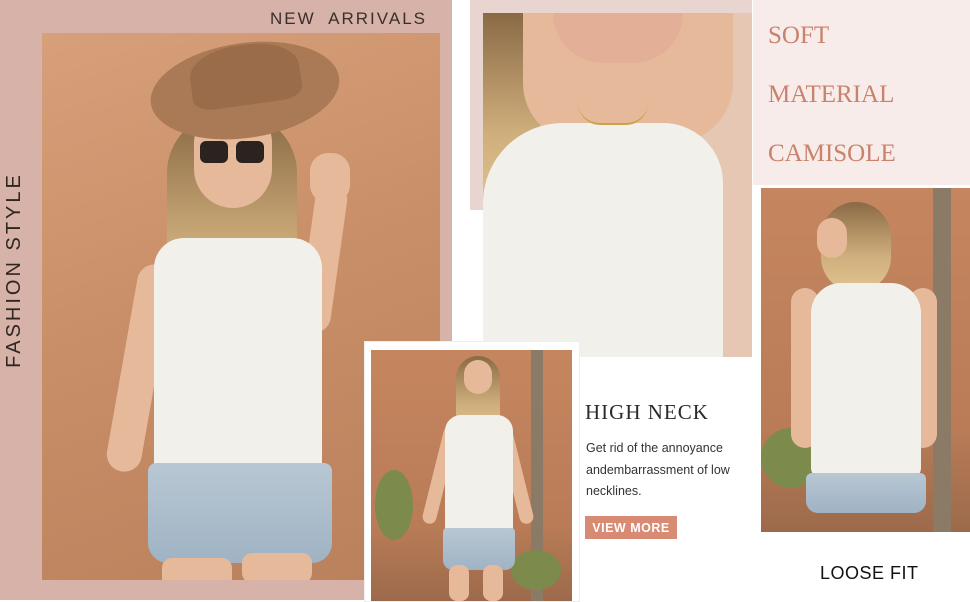 This screenshot has height=602, width=970. Describe the element at coordinates (831, 94) in the screenshot. I see `feature-title-material: MATERIAL` at that location.